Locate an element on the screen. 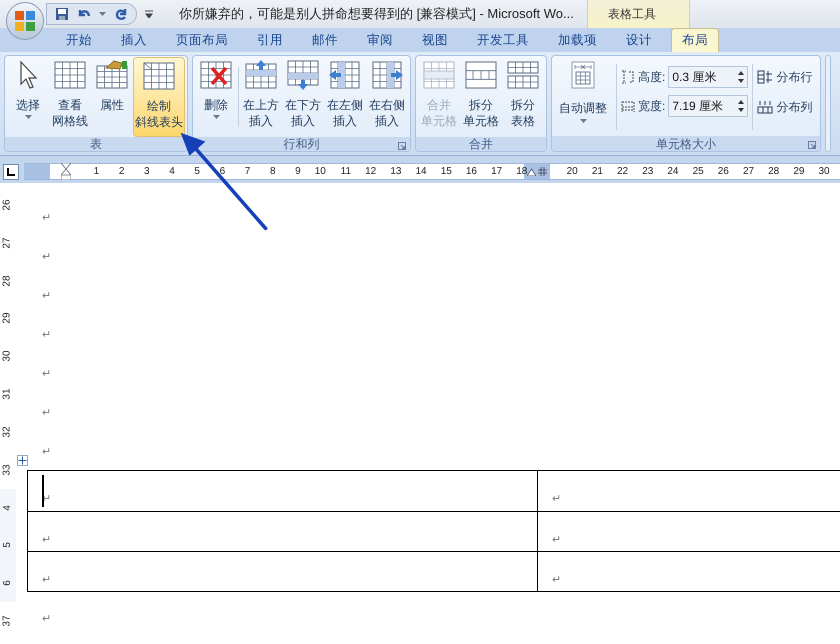 Image resolution: width=840 pixels, height=644 pixels. redo-icon is located at coordinates (121, 14).